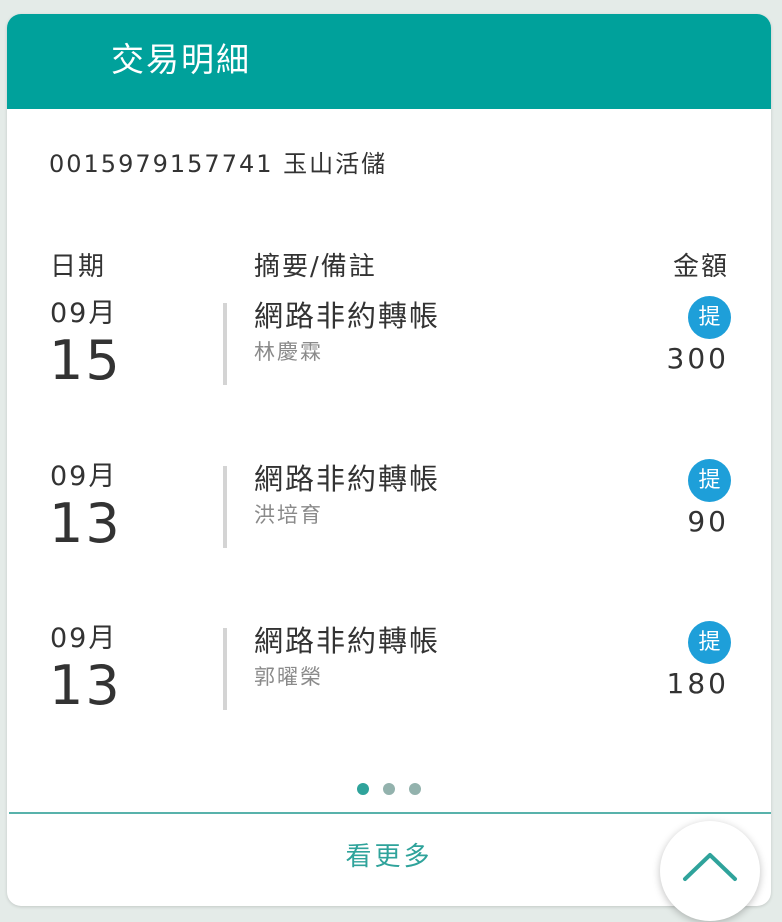 Image resolution: width=782 pixels, height=922 pixels. What do you see at coordinates (288, 677) in the screenshot?
I see `transaction-note: 郭曜榮` at bounding box center [288, 677].